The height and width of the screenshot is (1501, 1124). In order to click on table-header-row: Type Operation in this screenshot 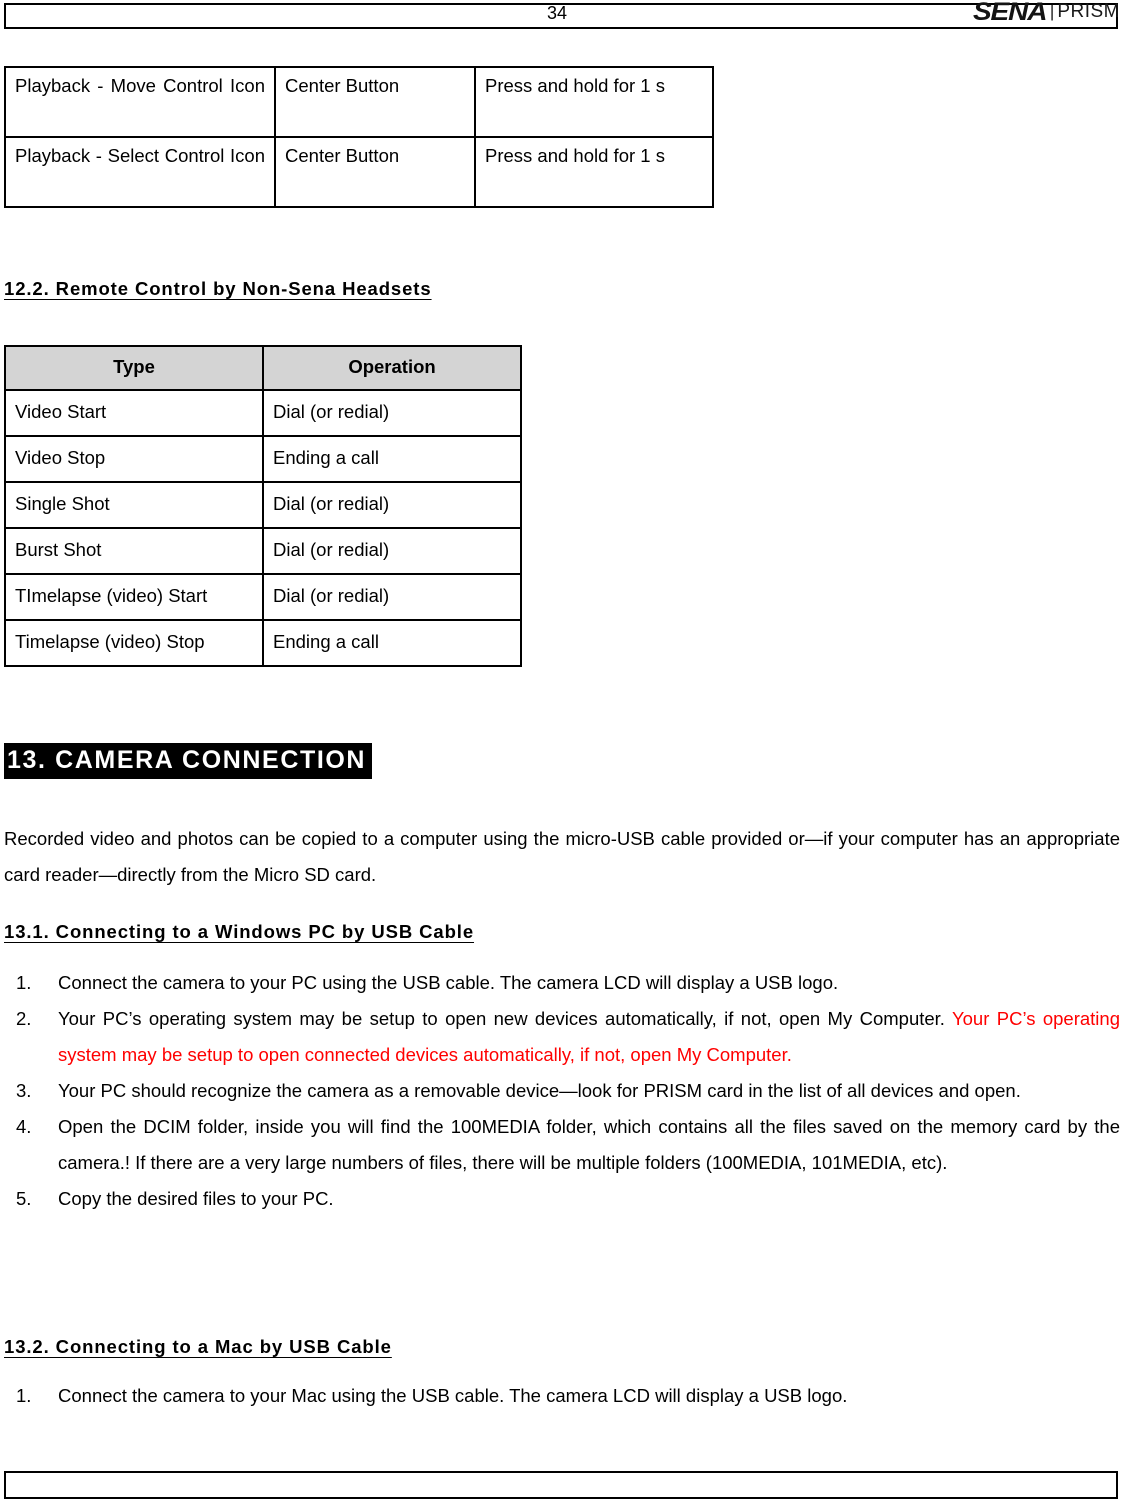, I will do `click(263, 368)`.